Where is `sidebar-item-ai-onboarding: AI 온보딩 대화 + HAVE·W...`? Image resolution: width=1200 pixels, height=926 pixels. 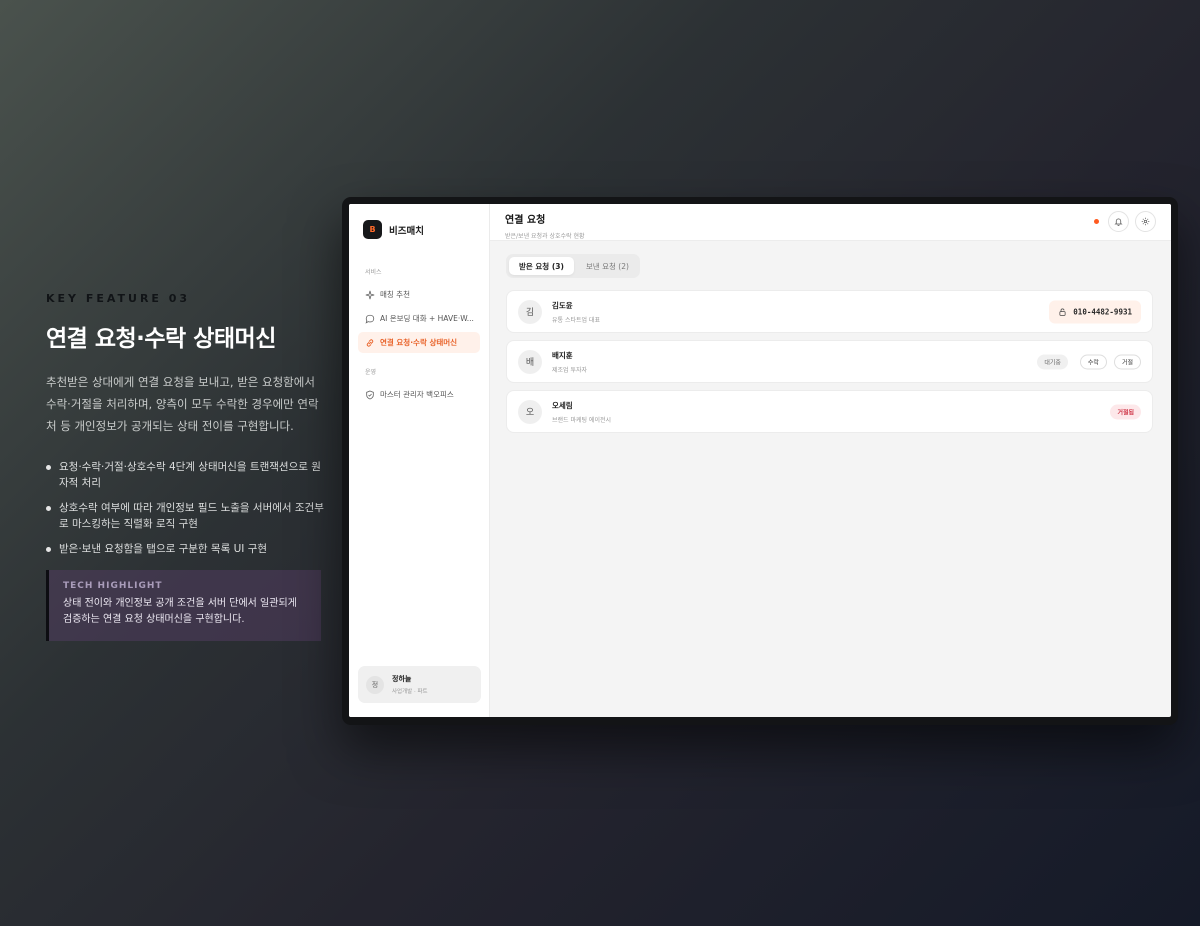
sidebar-item-ai-onboarding: AI 온보딩 대화 + HAVE·W... is located at coordinates (419, 318).